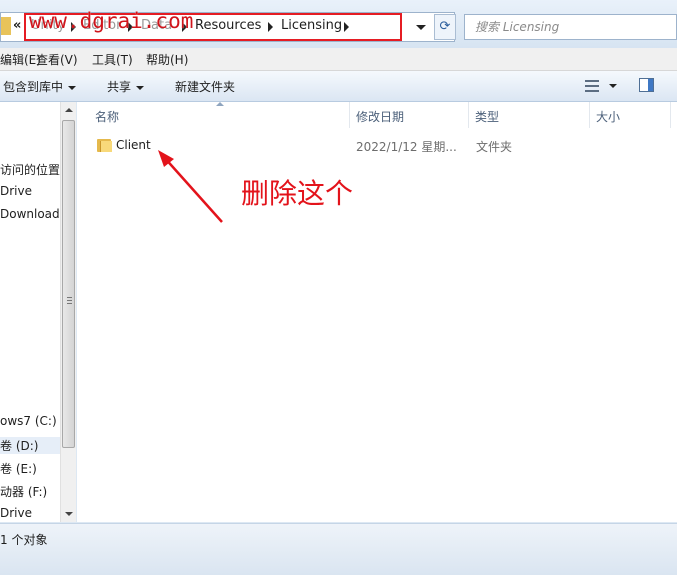  I want to click on menu-help: 帮助(H), so click(167, 59).